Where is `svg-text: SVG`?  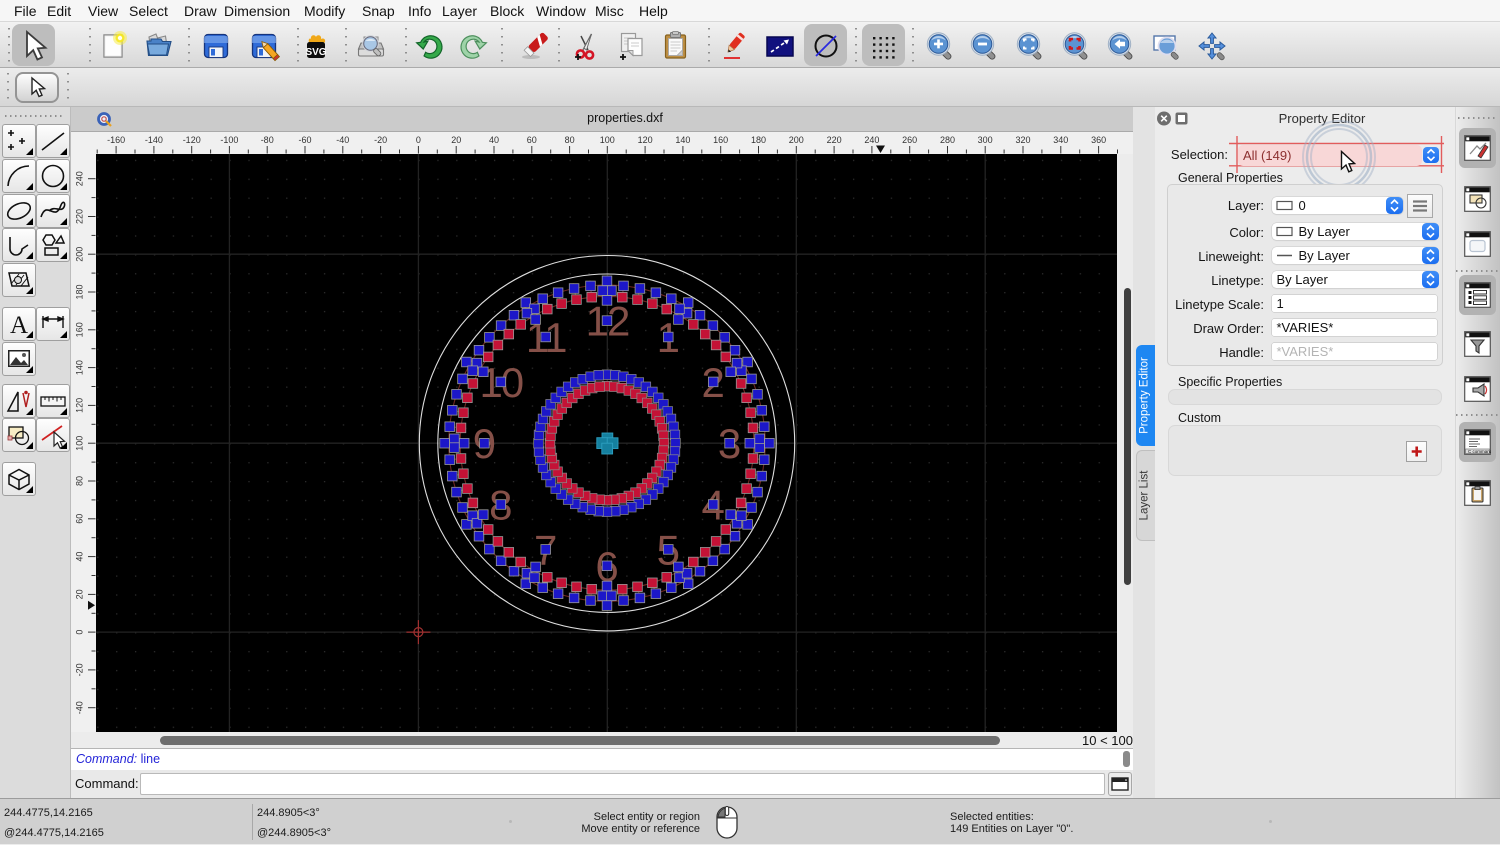
svg-text: SVG is located at coordinates (315, 52).